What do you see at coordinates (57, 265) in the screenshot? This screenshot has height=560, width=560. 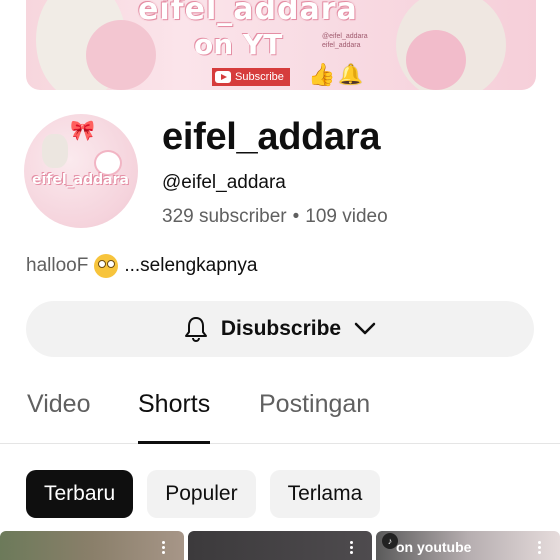 I see `description-text: hallooF` at bounding box center [57, 265].